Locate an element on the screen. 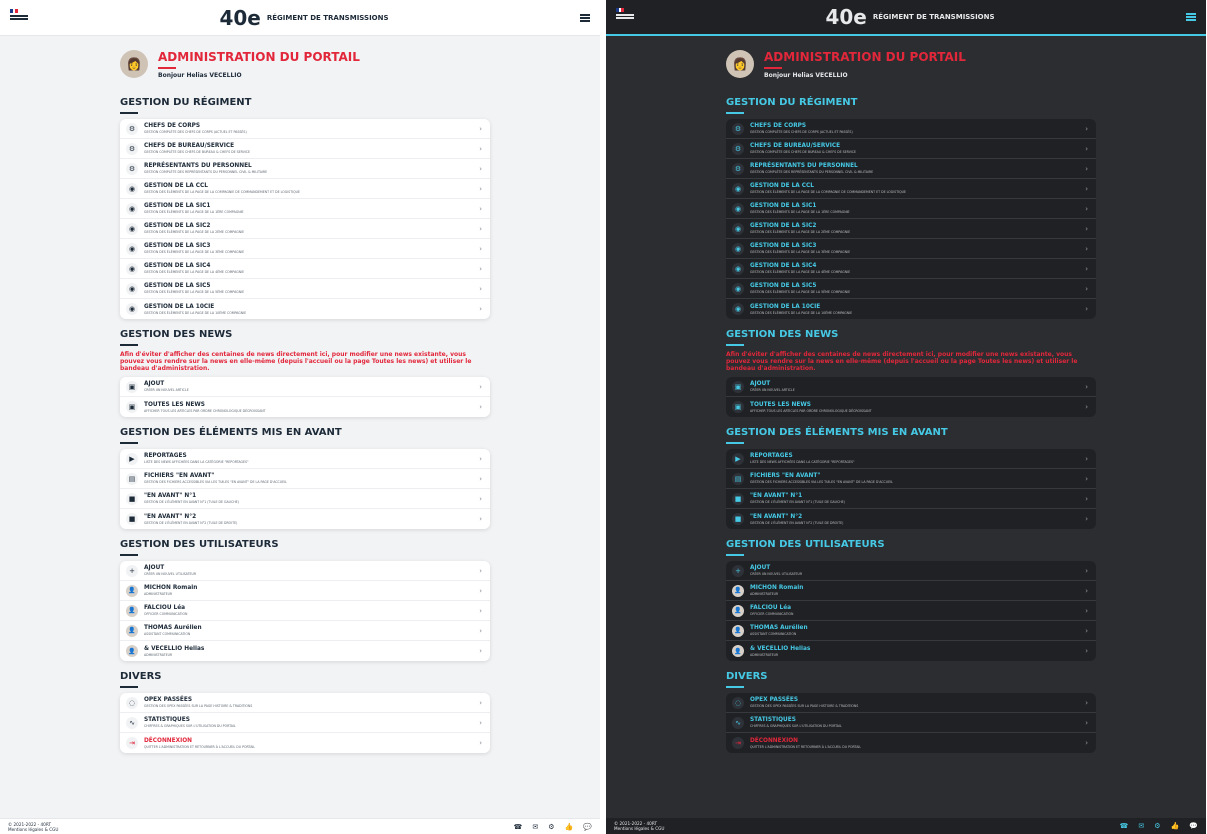  topbar: 40e RÉGIMENT DE TRANSMISSIONS is located at coordinates (906, 18).